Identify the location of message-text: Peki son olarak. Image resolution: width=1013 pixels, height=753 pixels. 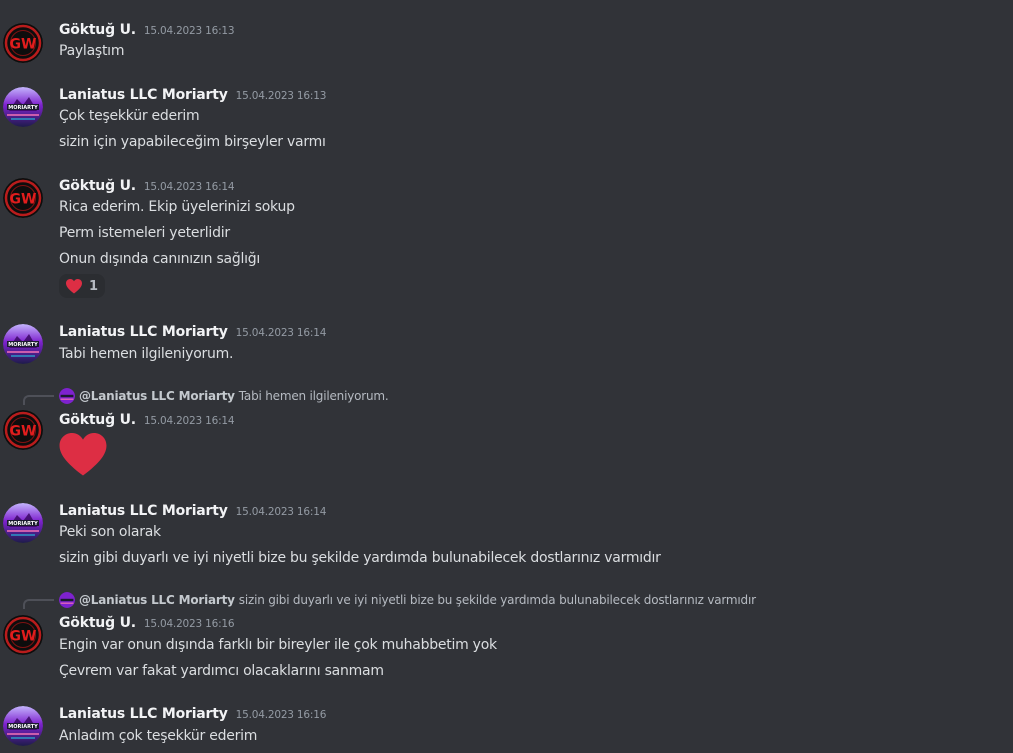
(110, 532).